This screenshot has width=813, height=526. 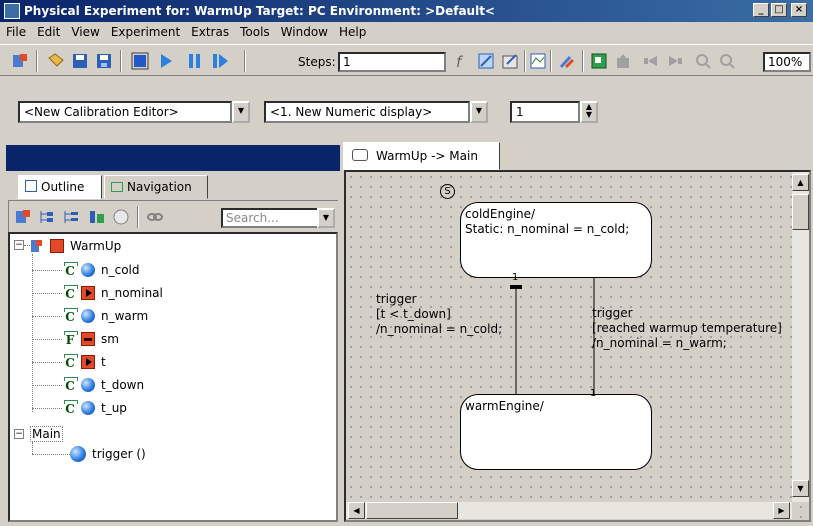 I want to click on play-icon, so click(x=166, y=61).